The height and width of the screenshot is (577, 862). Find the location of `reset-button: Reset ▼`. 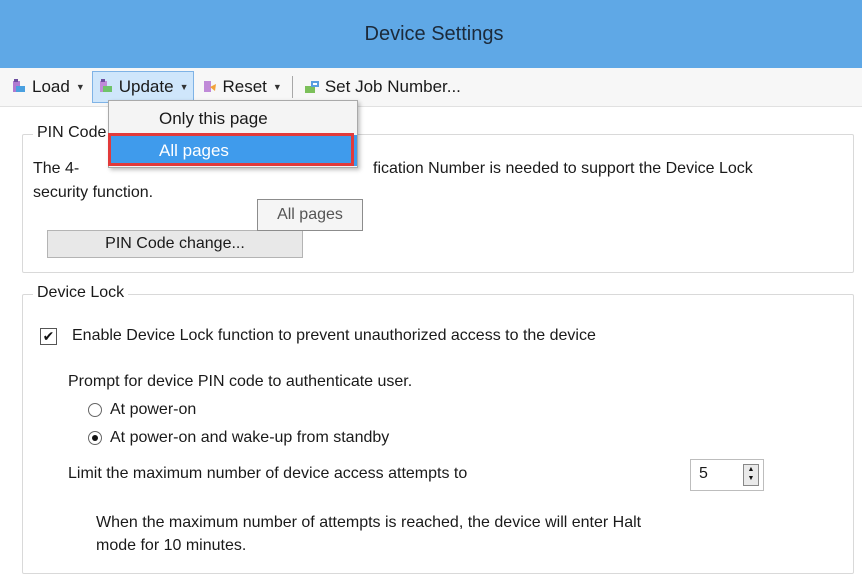

reset-button: Reset ▼ is located at coordinates (241, 87).